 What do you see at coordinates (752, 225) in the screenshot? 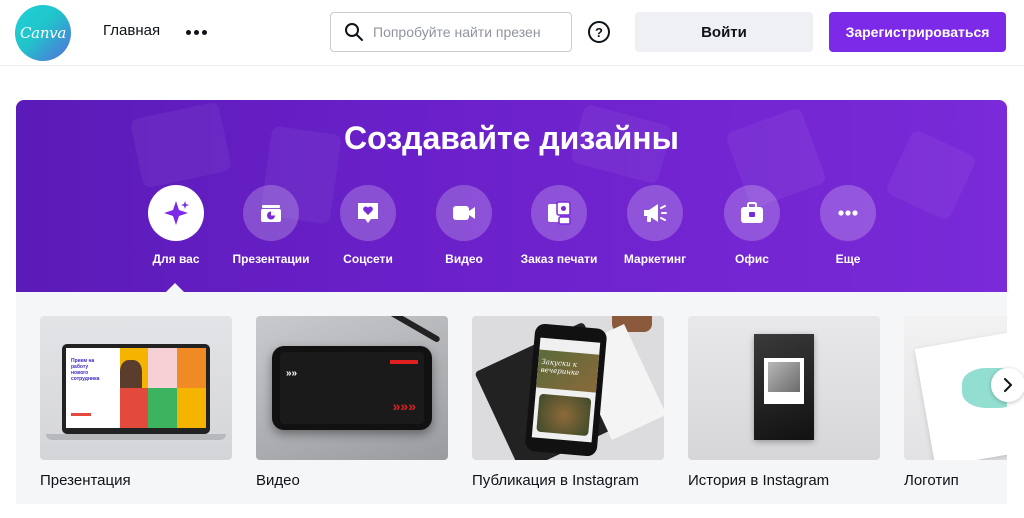
I see `category-office: Офис` at bounding box center [752, 225].